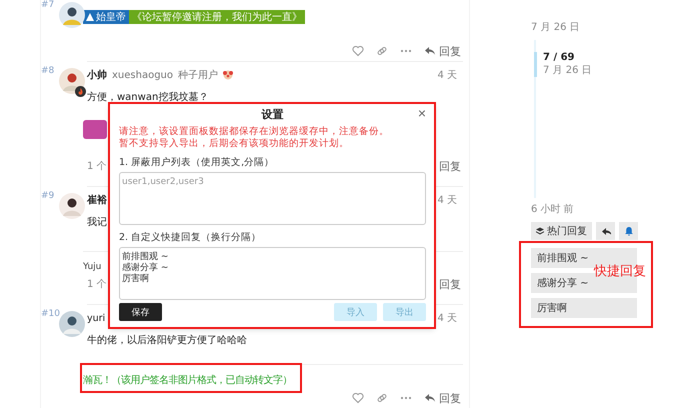  I want to click on save-button: 保存, so click(140, 312).